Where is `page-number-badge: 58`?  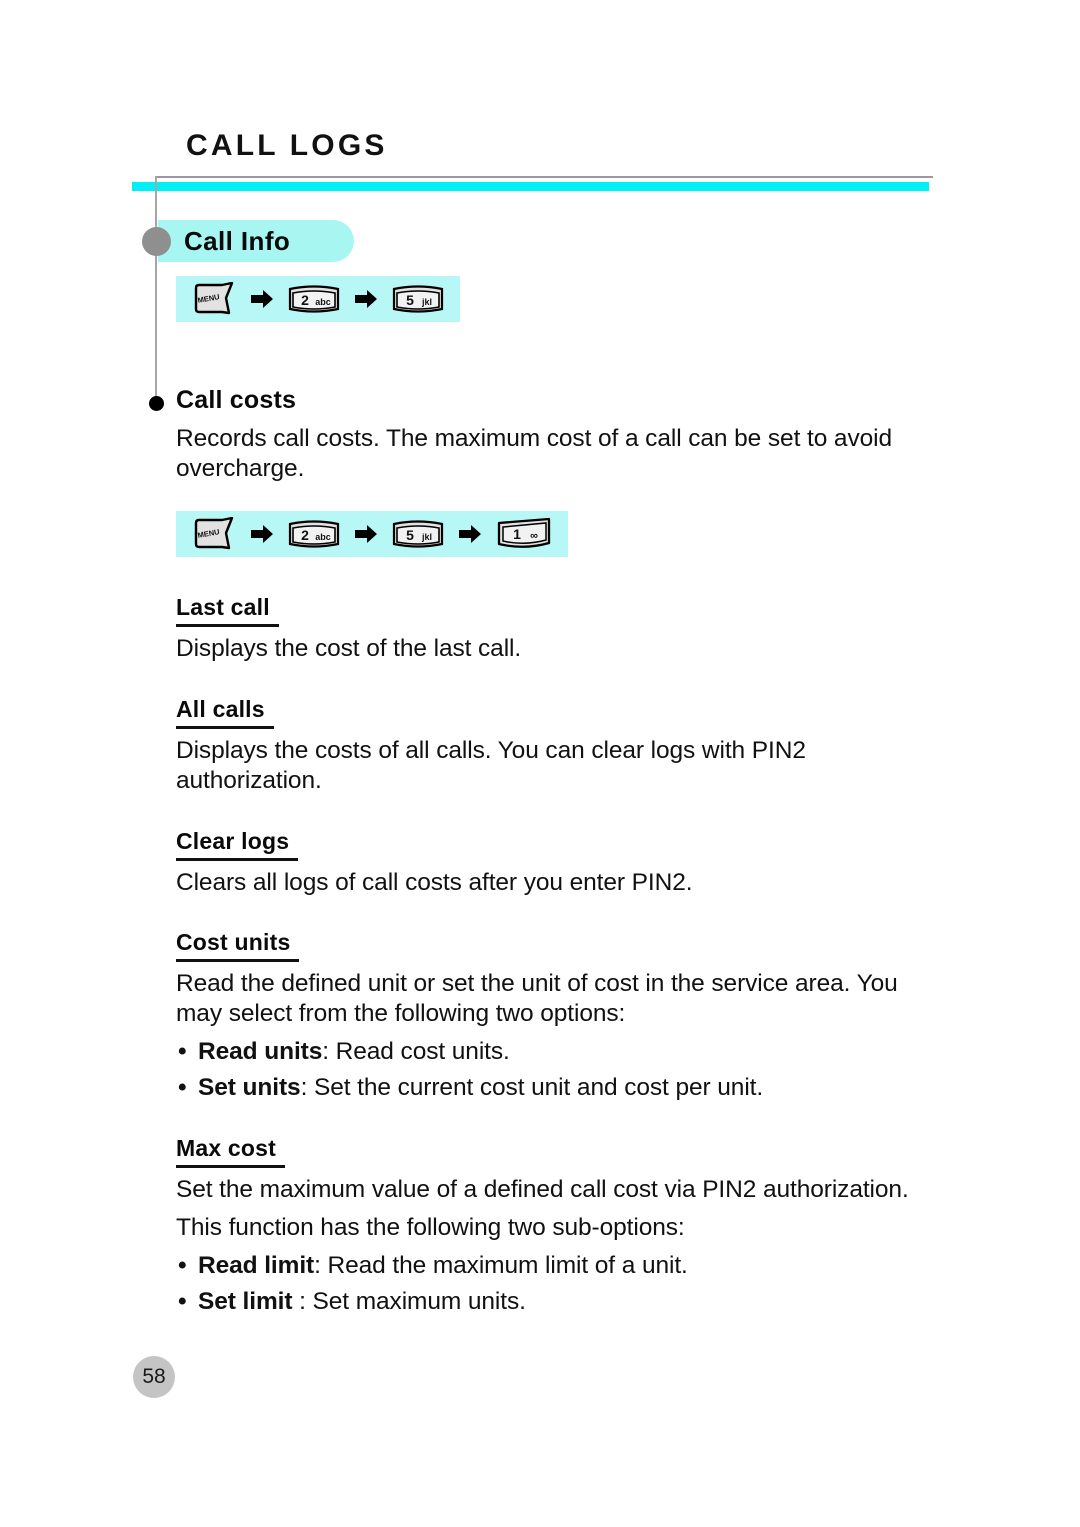 page-number-badge: 58 is located at coordinates (154, 1377).